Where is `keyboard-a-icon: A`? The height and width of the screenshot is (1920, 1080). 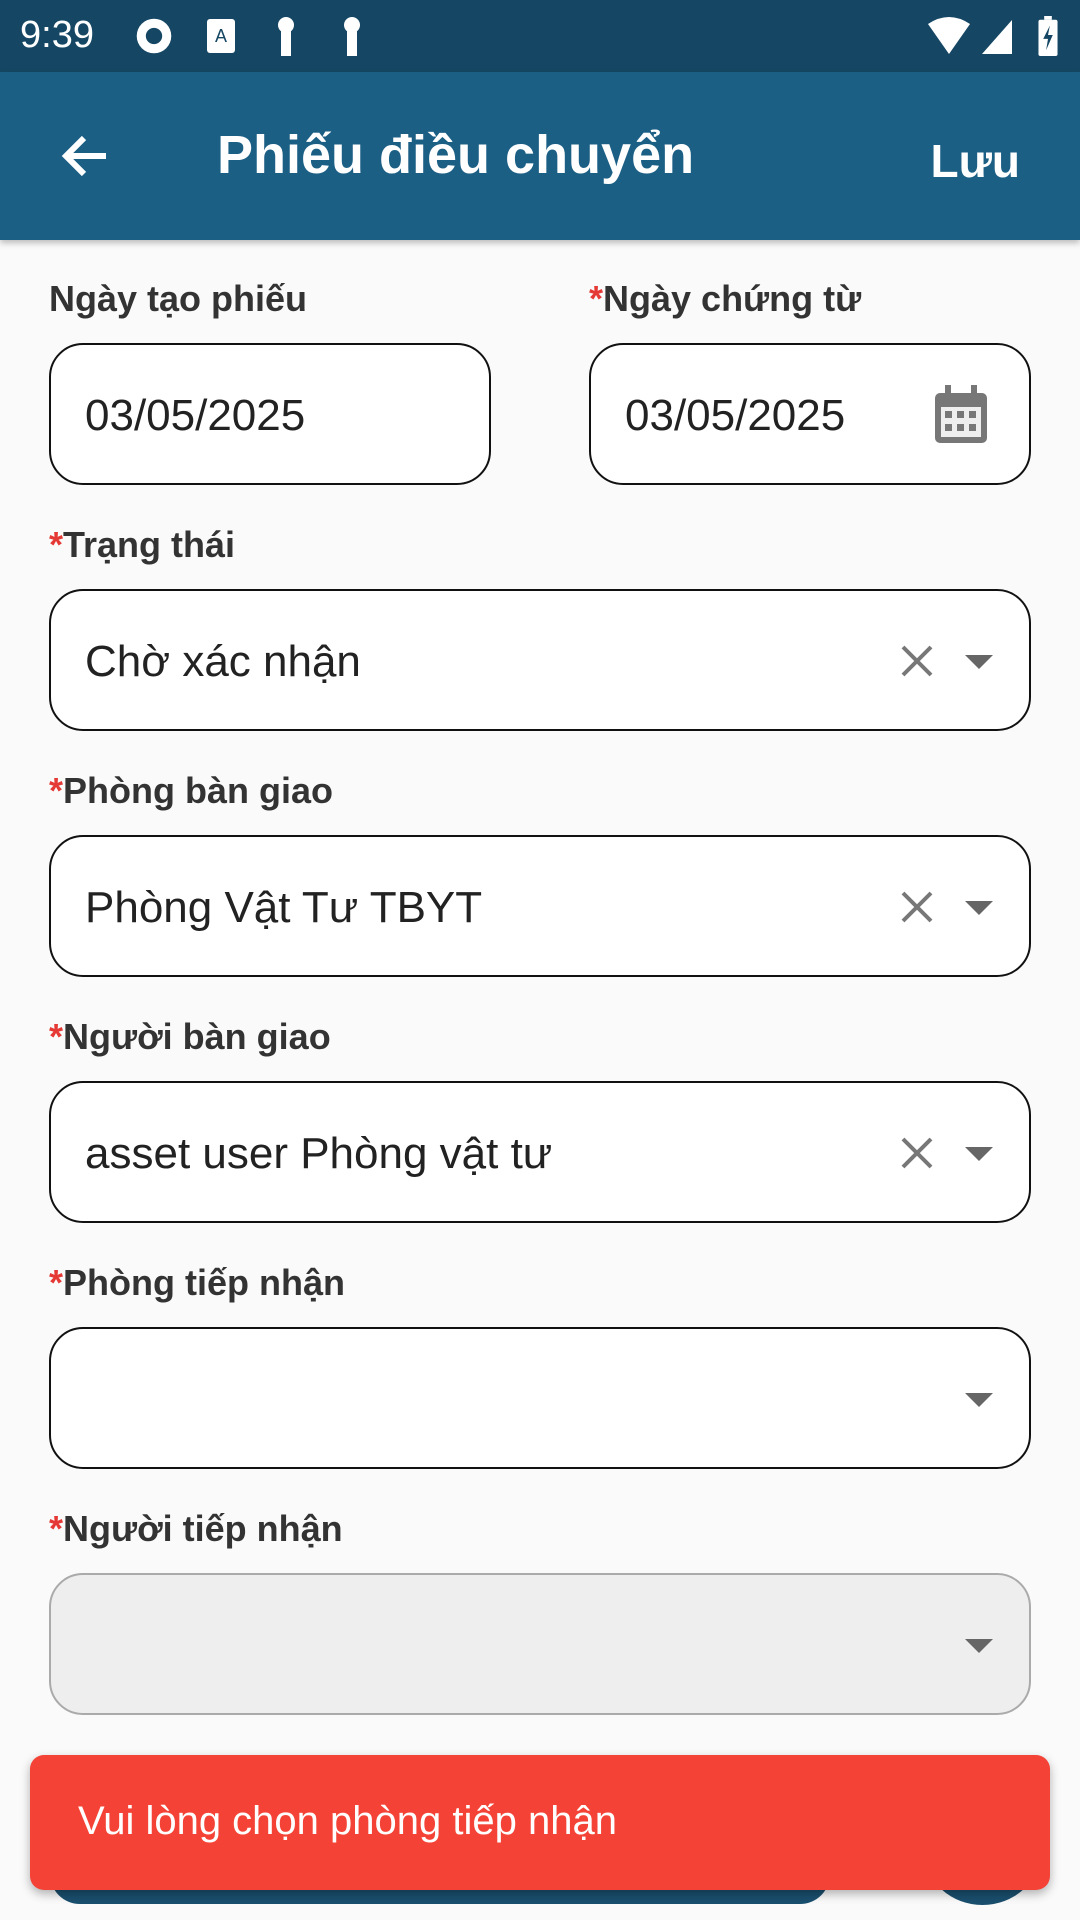
keyboard-a-icon: A is located at coordinates (221, 36).